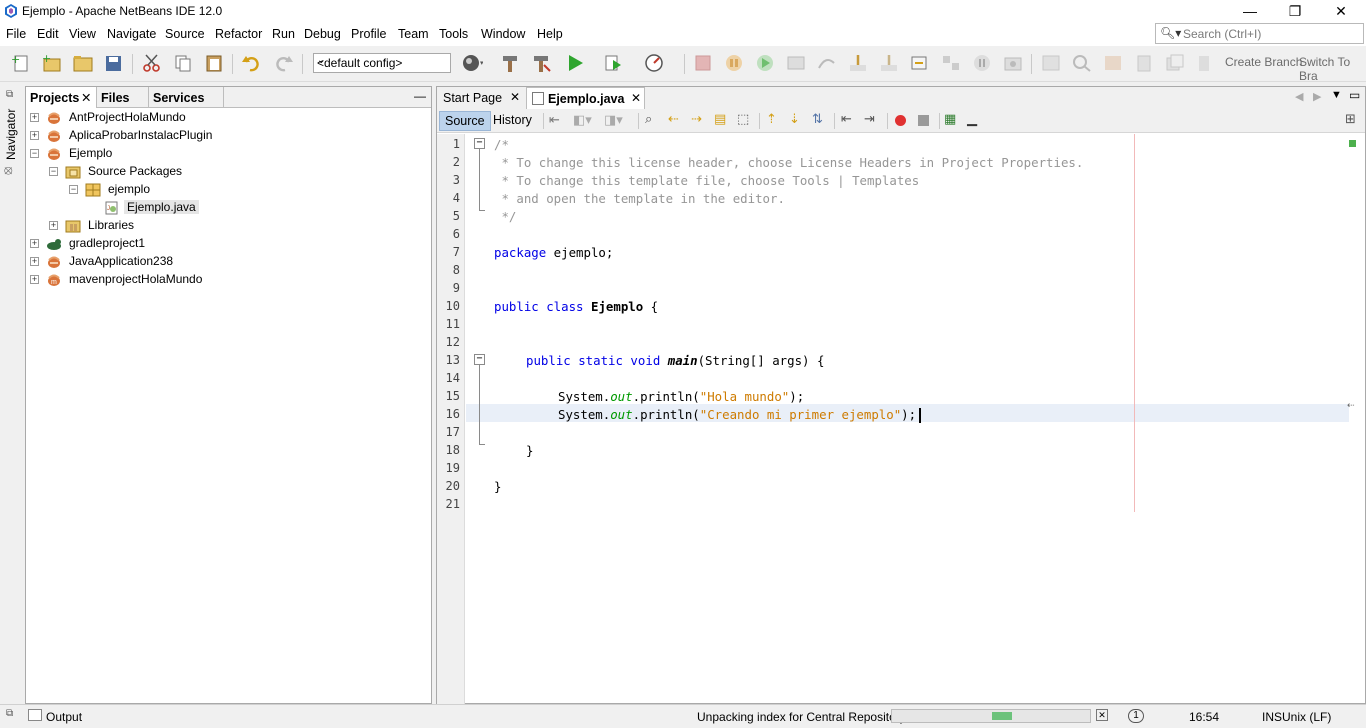  I want to click on tab-projects: Projects ✕, so click(61, 97).